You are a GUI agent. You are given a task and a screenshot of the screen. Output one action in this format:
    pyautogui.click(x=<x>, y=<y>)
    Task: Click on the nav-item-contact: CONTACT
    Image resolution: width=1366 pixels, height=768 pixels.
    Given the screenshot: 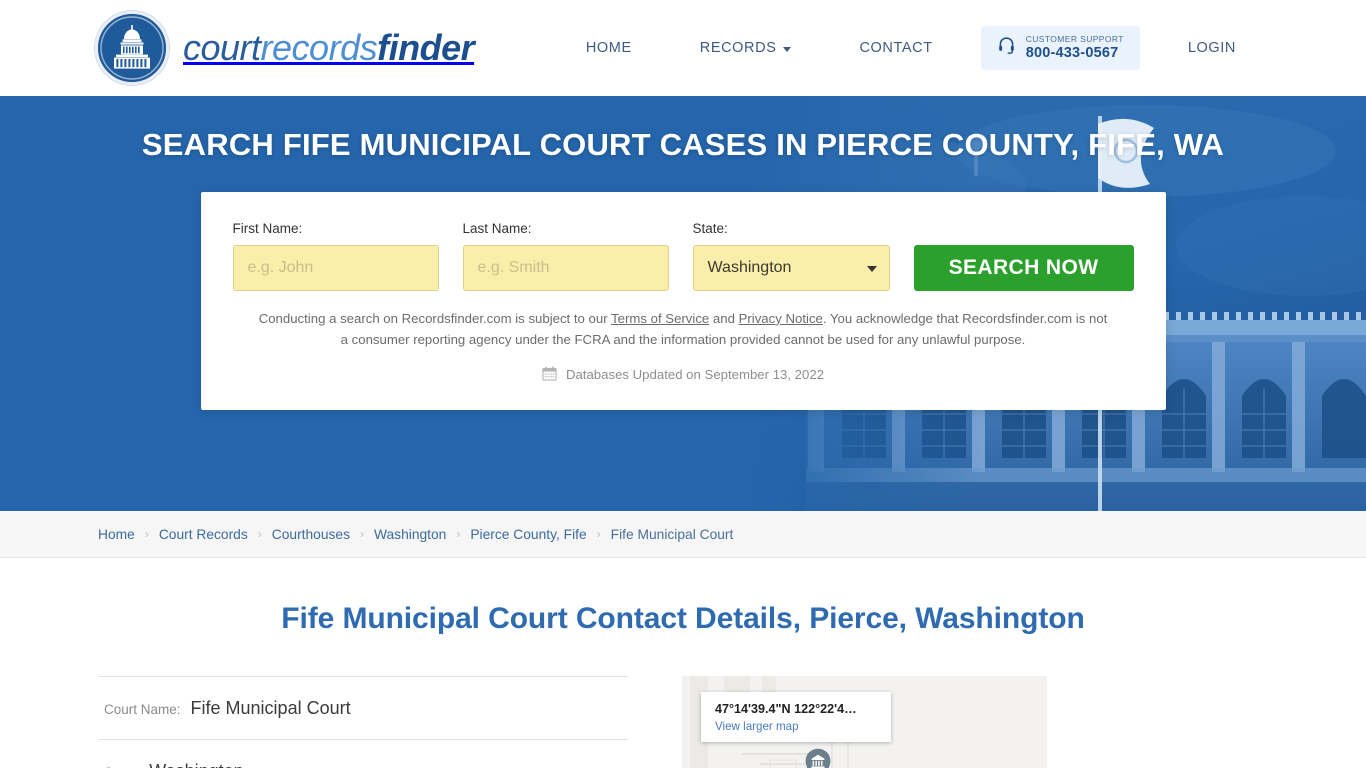 What is the action you would take?
    pyautogui.click(x=895, y=48)
    